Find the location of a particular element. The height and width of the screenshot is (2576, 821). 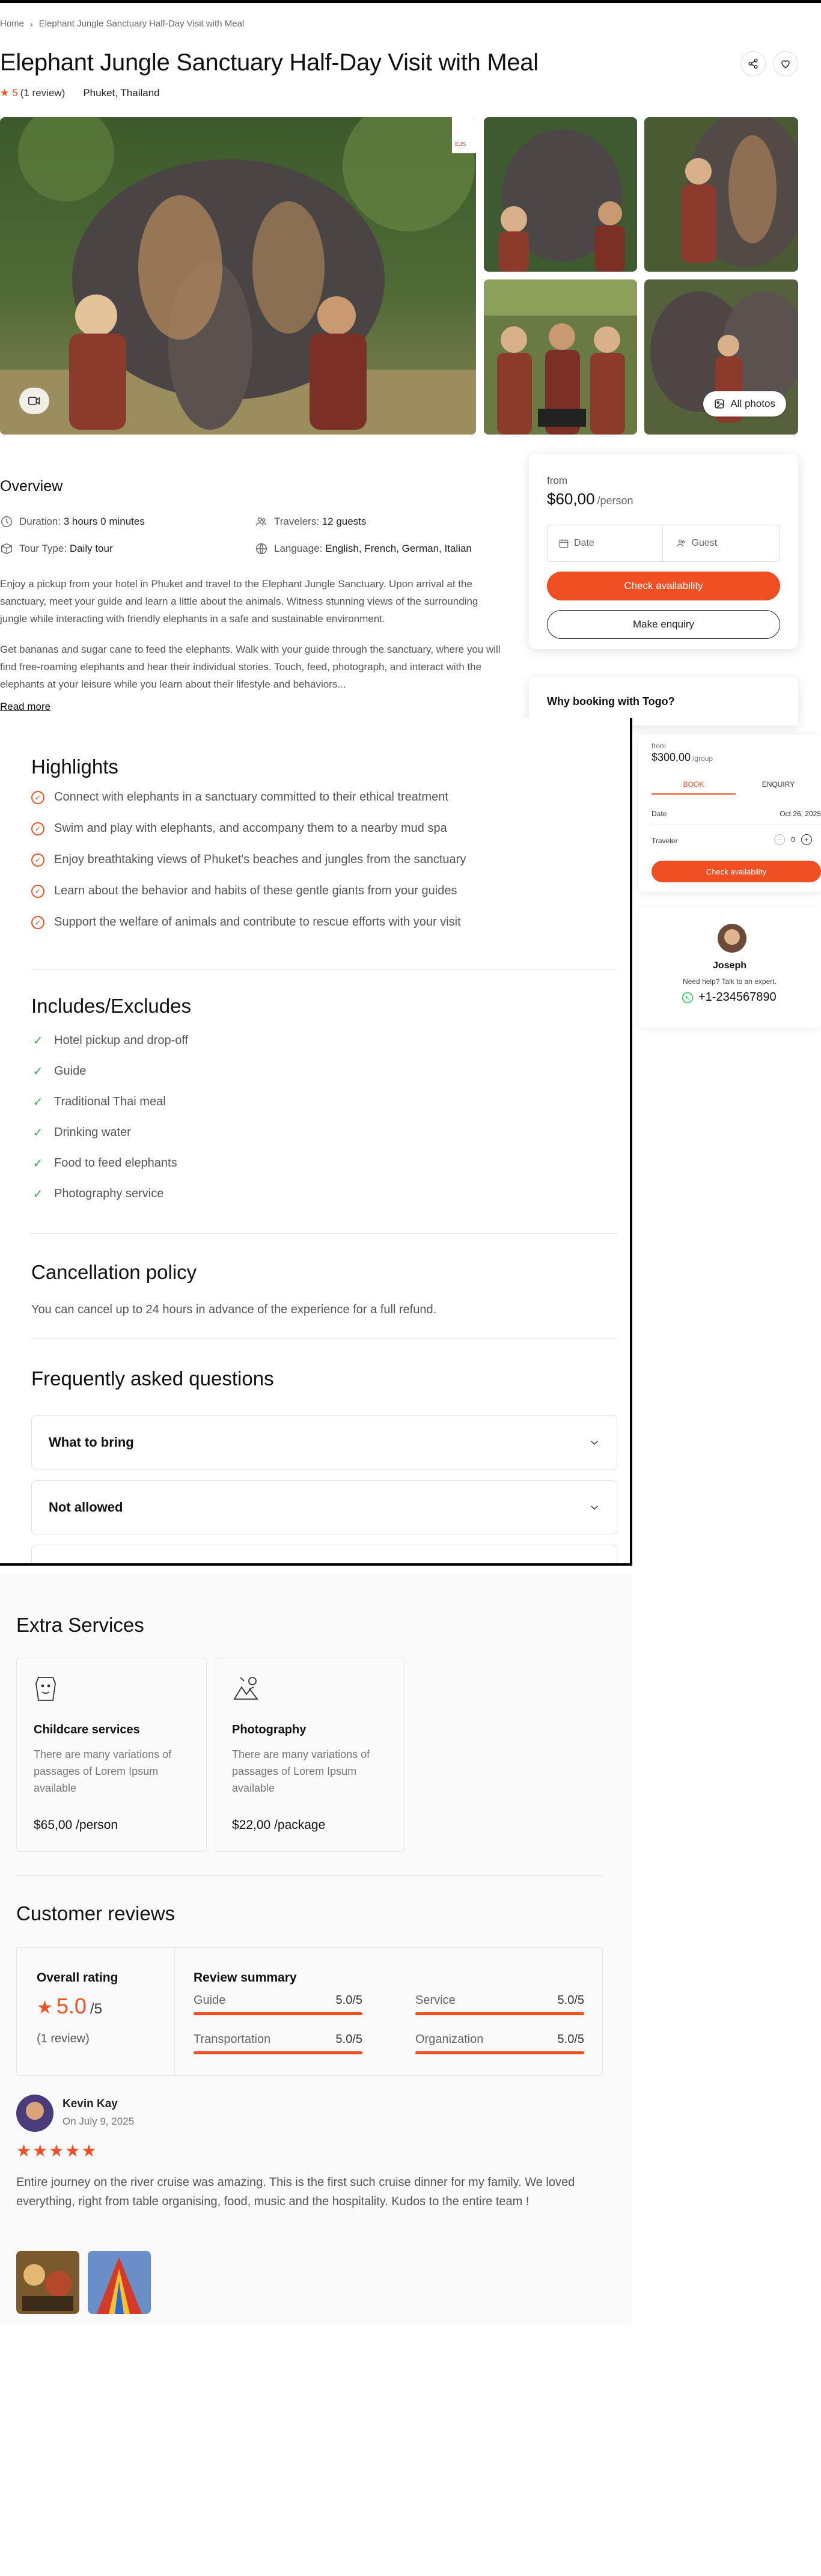

mini-price-value: $300,00 is located at coordinates (672, 757).